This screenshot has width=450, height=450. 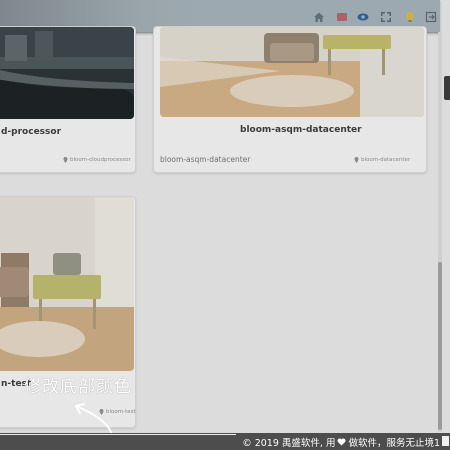 I want to click on card-location-text: bloom-cloudprocessor, so click(x=100, y=160).